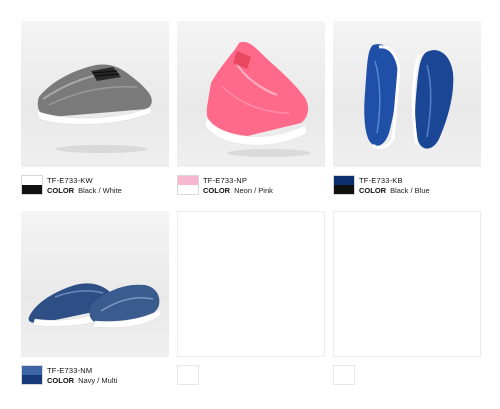 This screenshot has width=500, height=409. I want to click on color-swatch-kw, so click(32, 185).